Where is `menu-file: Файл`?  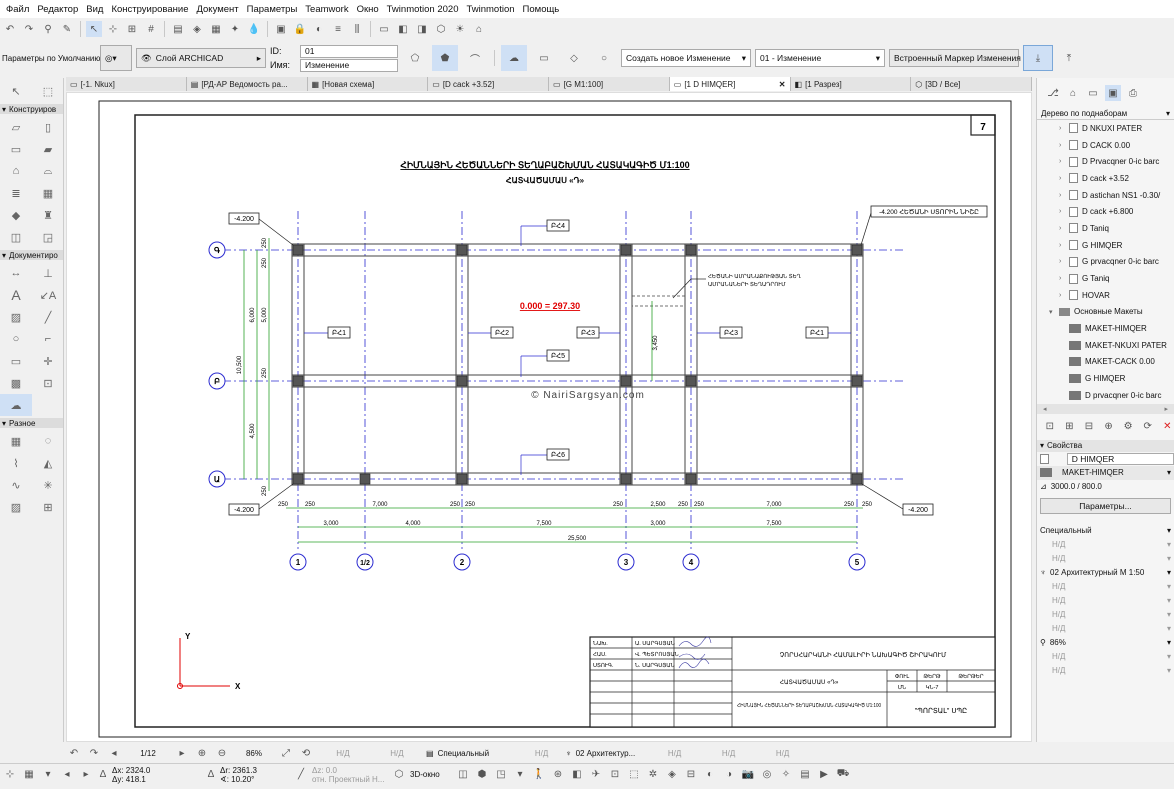
menu-file: Файл is located at coordinates (17, 9).